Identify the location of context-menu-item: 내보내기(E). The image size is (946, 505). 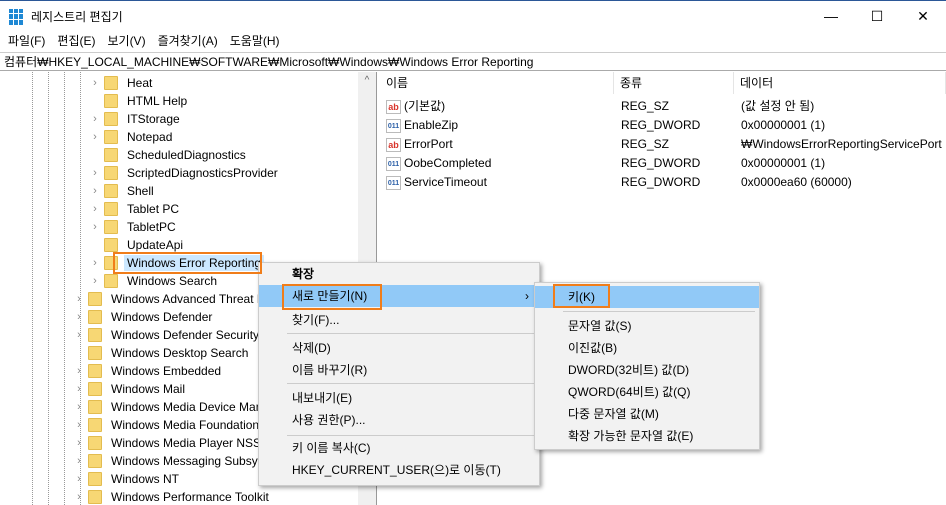
(399, 398).